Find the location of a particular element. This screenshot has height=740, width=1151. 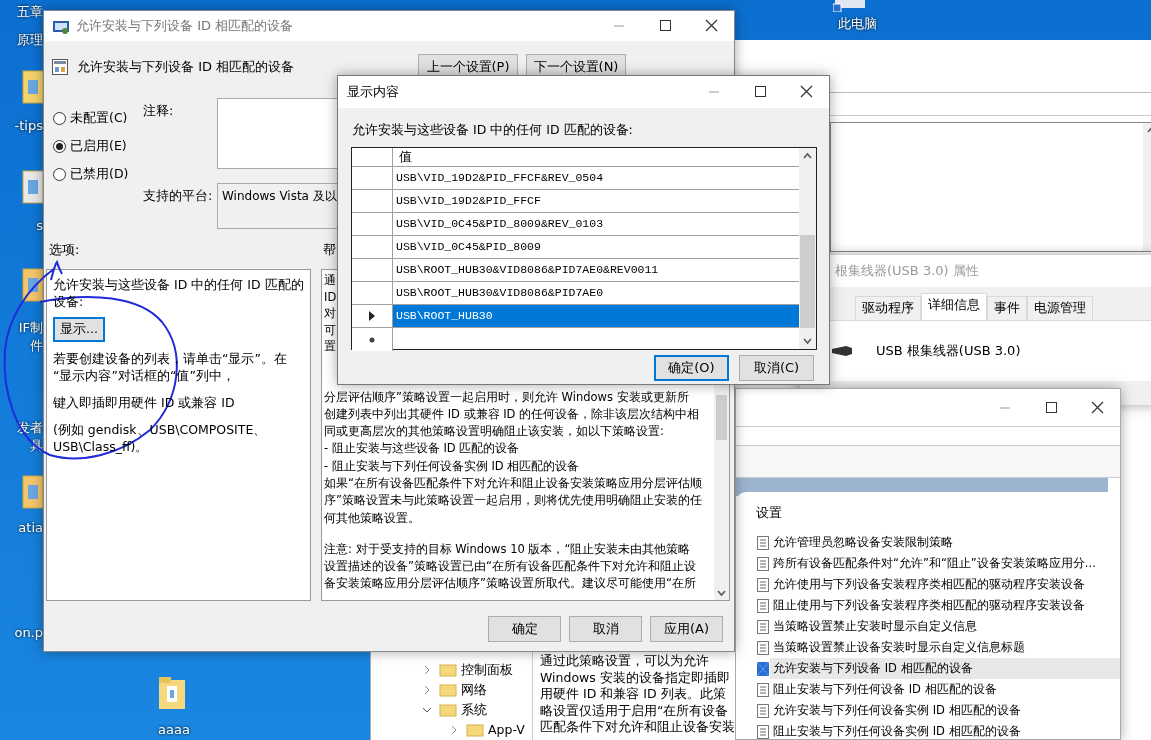

field-label: 支持的平台: is located at coordinates (178, 196).